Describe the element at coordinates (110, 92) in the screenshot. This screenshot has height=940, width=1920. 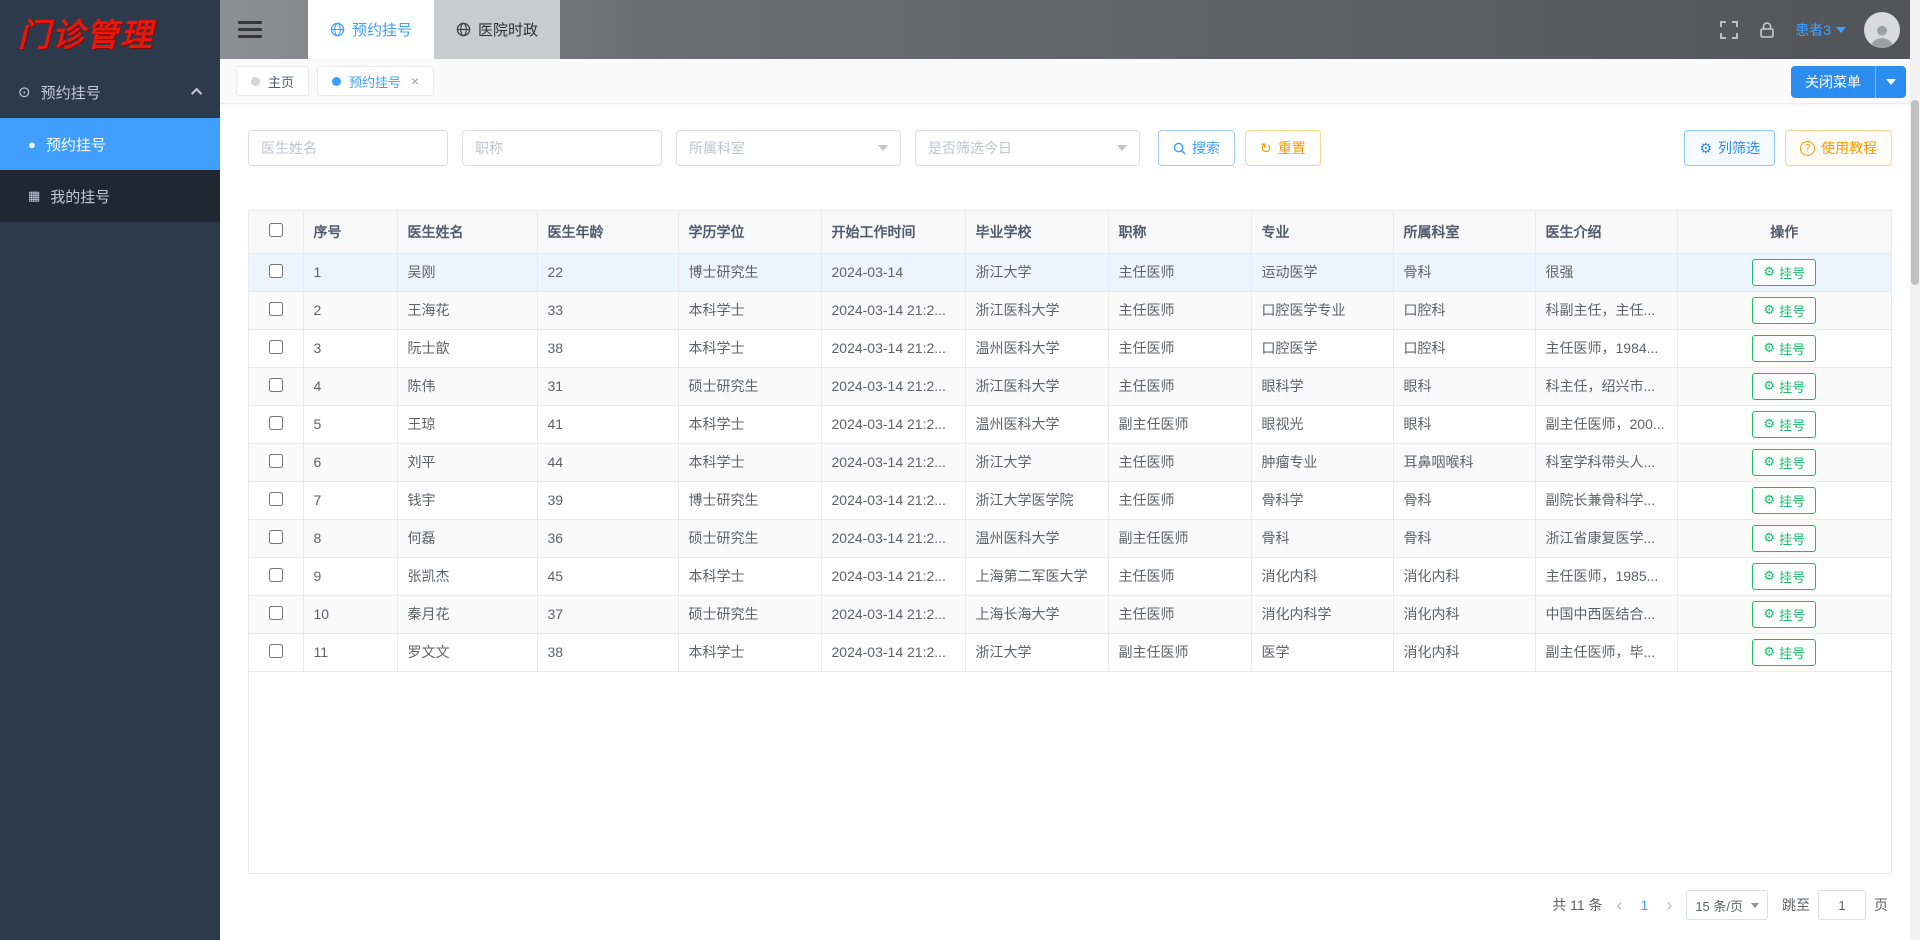
I see `sidebar-group-appointment: ⊙ 预约挂号` at that location.